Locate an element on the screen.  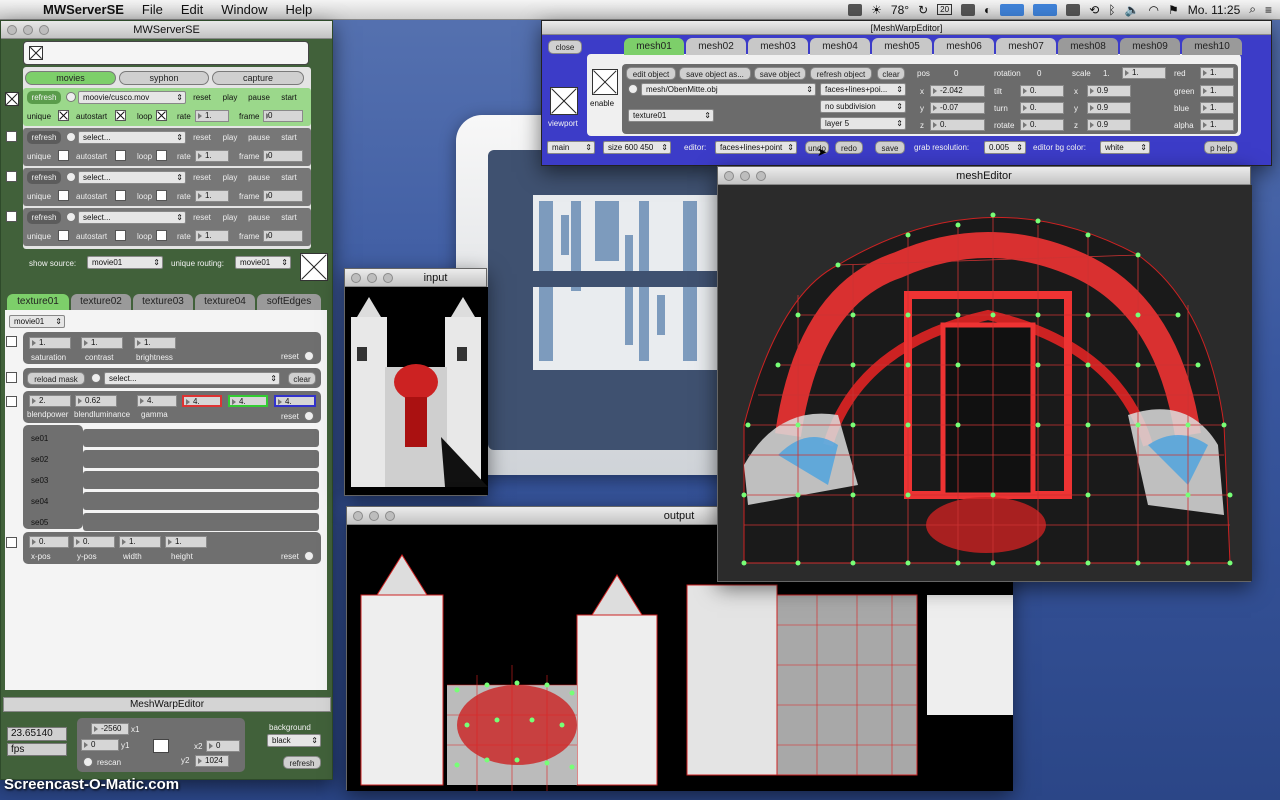
tab-mesh06: mesh06 is located at coordinates (964, 46).